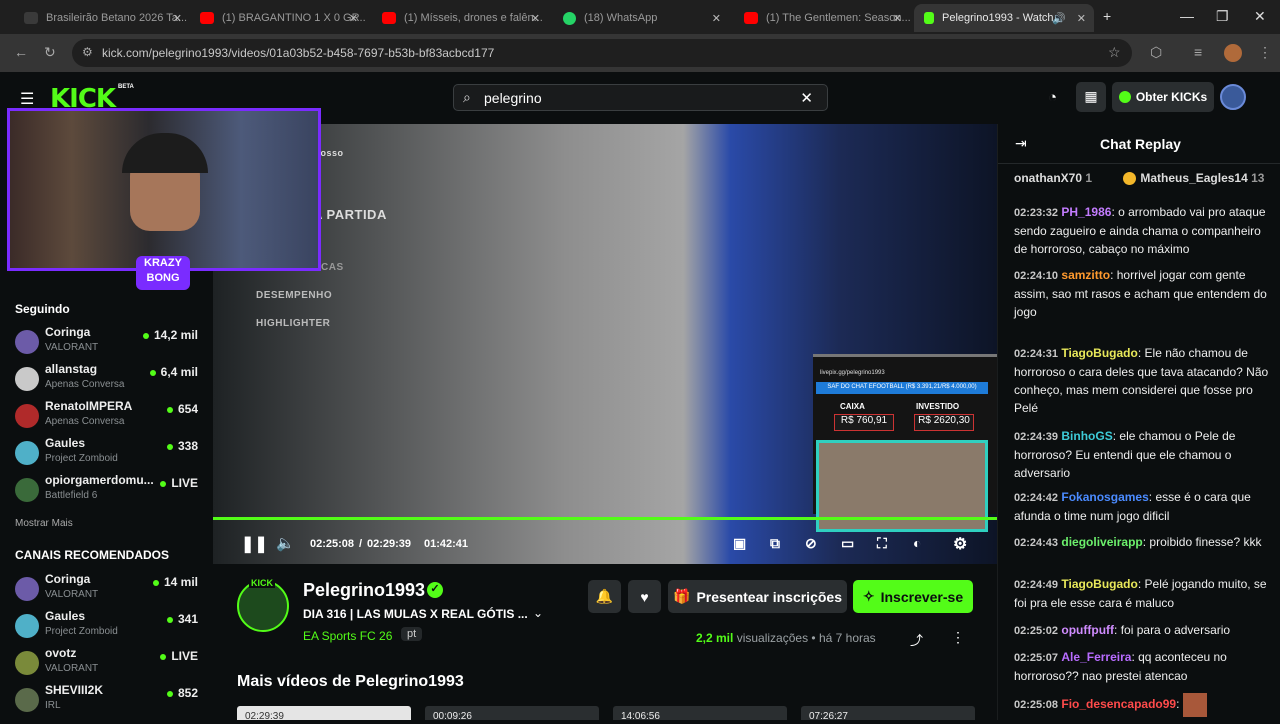  I want to click on browser-tab: (18) WhatsApp ✕, so click(641, 18).